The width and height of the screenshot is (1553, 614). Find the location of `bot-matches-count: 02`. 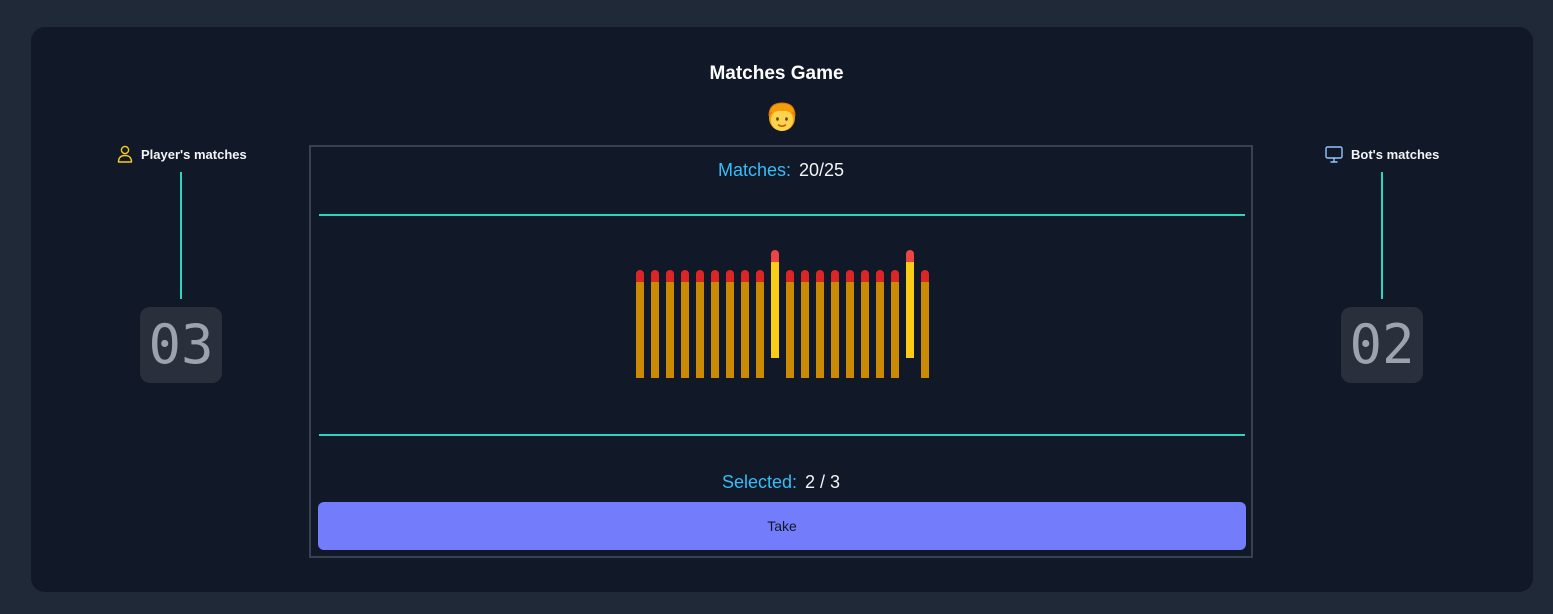

bot-matches-count: 02 is located at coordinates (1382, 345).